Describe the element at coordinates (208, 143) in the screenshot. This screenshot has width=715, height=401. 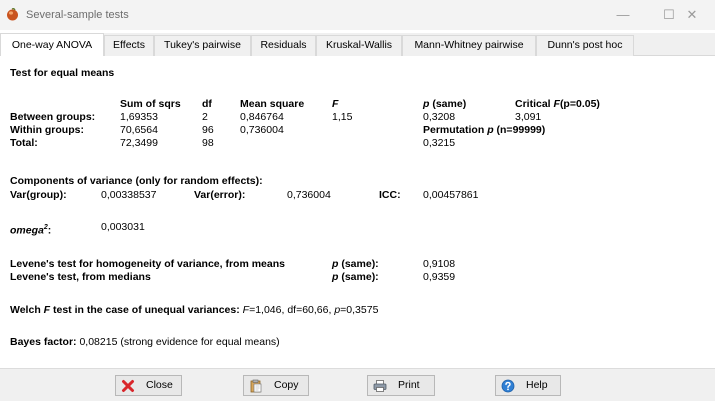
I see `total-df: 98` at that location.